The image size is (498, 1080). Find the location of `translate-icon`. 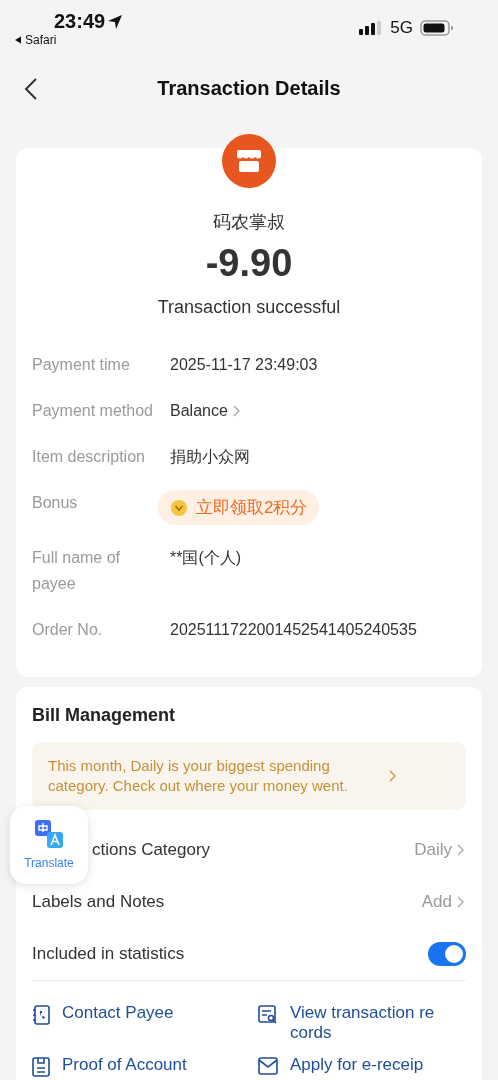

translate-icon is located at coordinates (49, 834).